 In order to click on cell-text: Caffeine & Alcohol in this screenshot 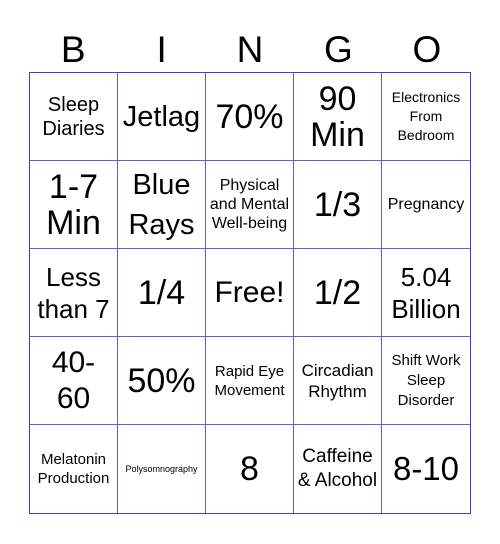, I will do `click(337, 468)`.